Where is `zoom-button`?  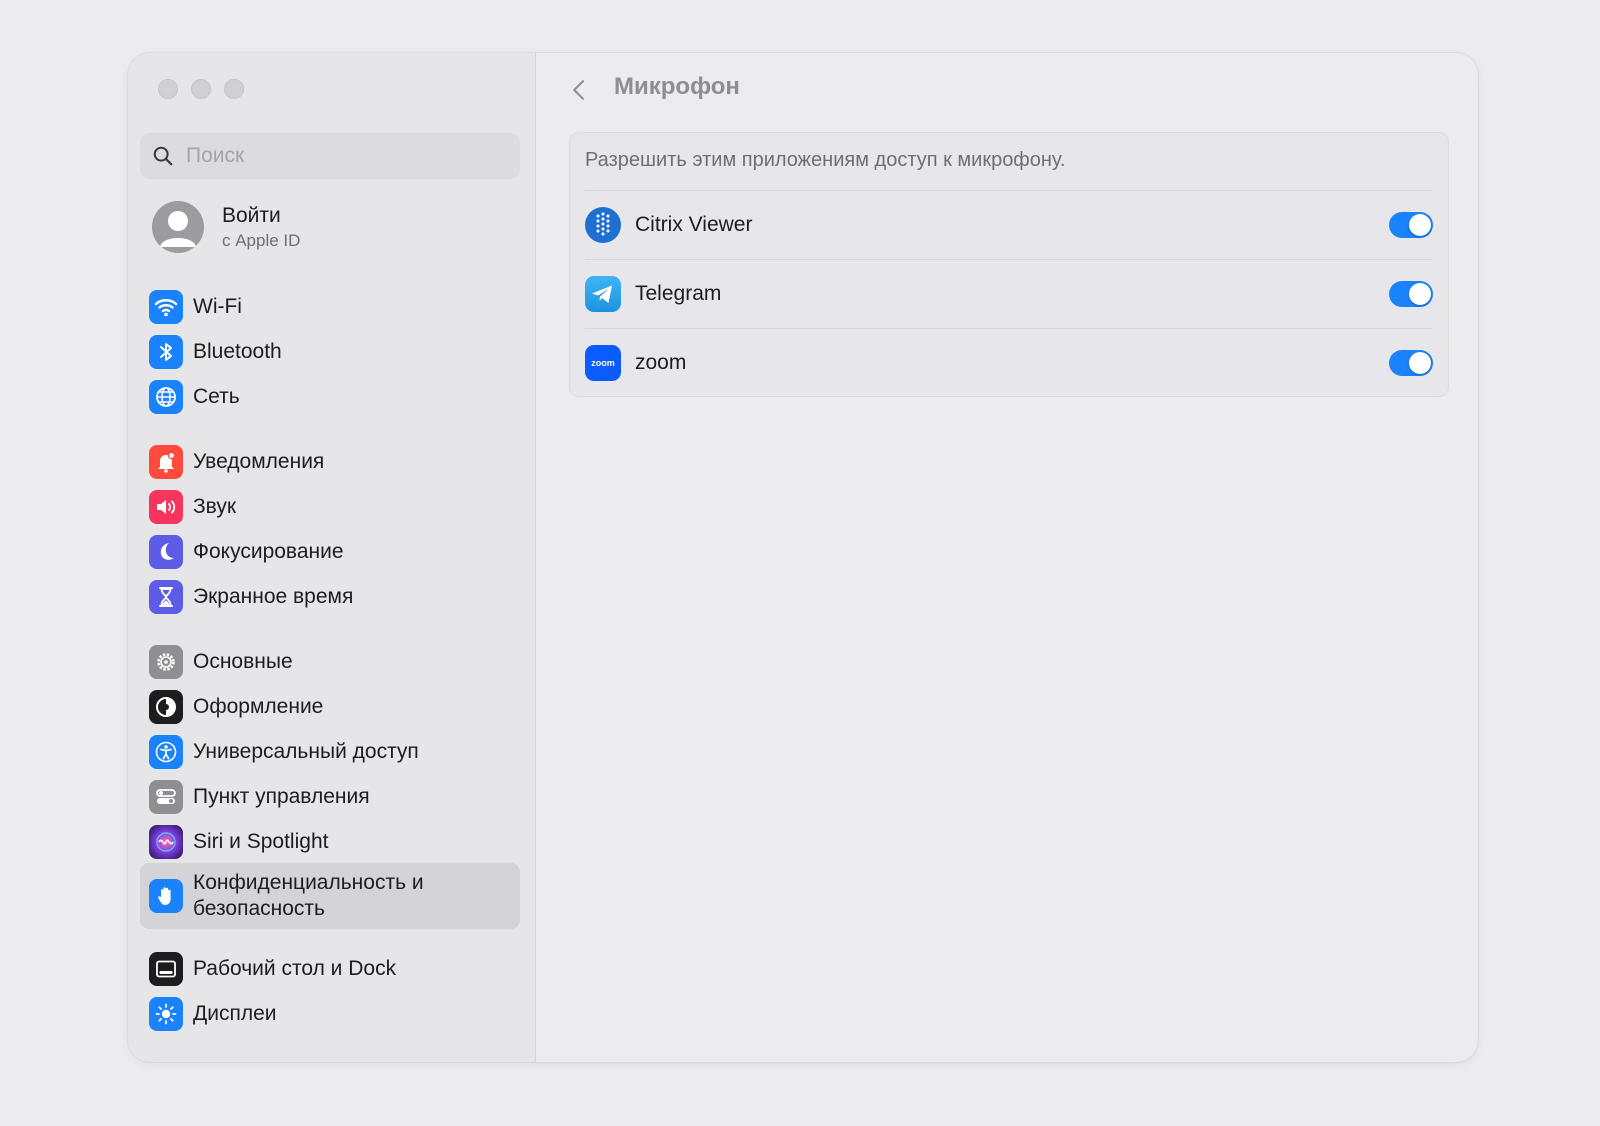 zoom-button is located at coordinates (234, 89).